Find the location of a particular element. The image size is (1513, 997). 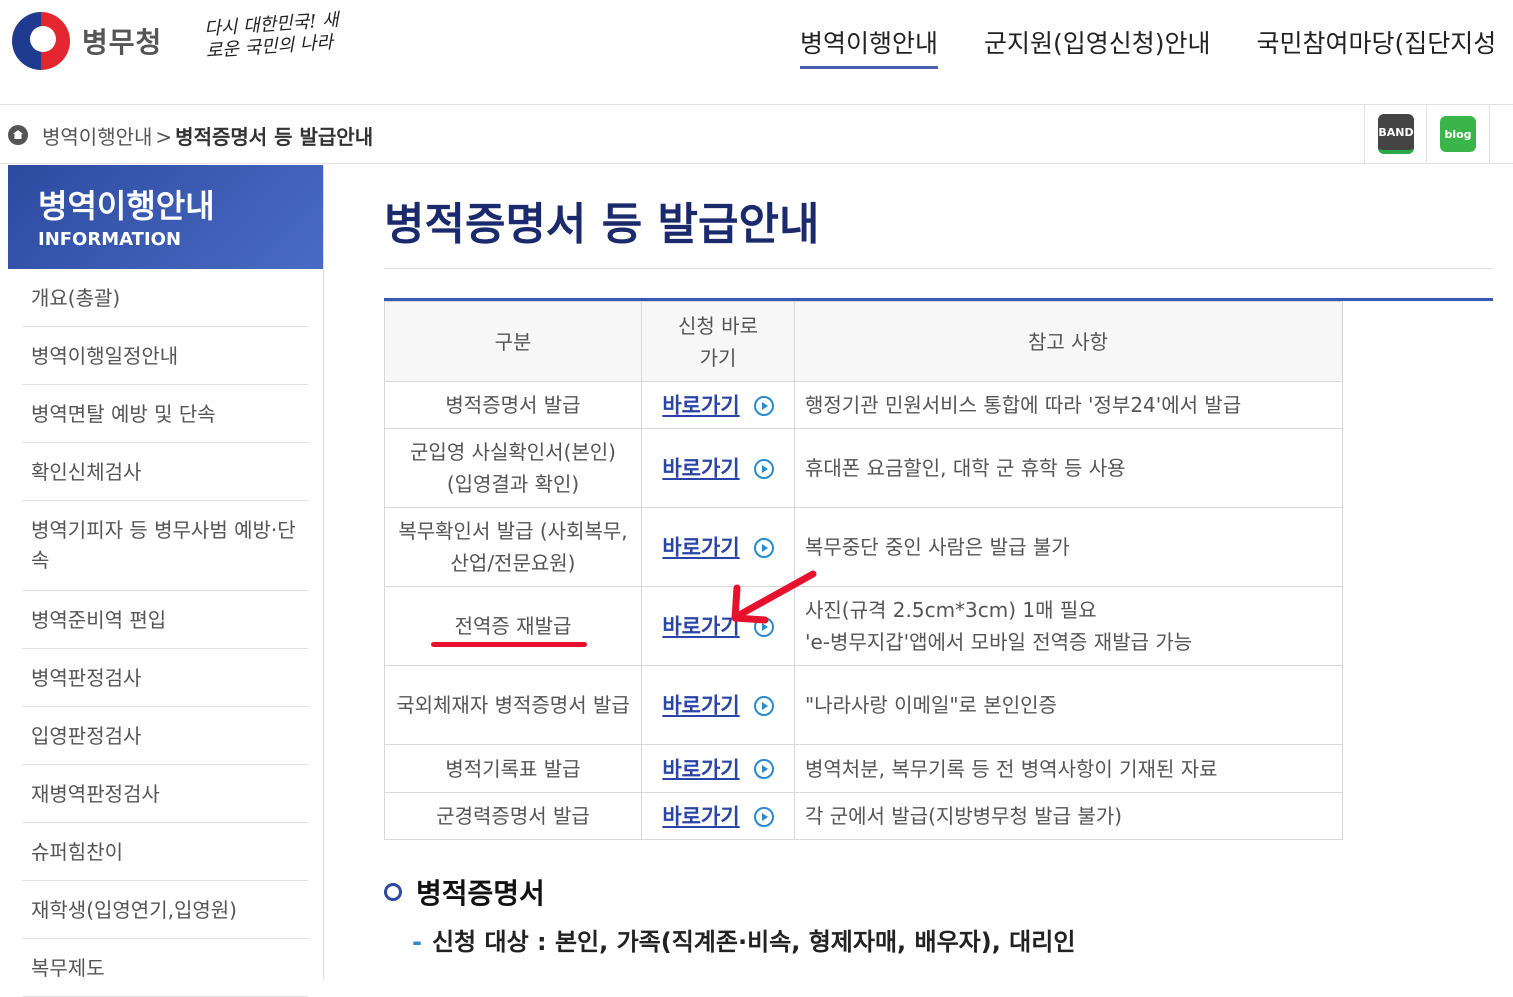

sidebar-item-physical-check: 확인신체검사 is located at coordinates (165, 472).